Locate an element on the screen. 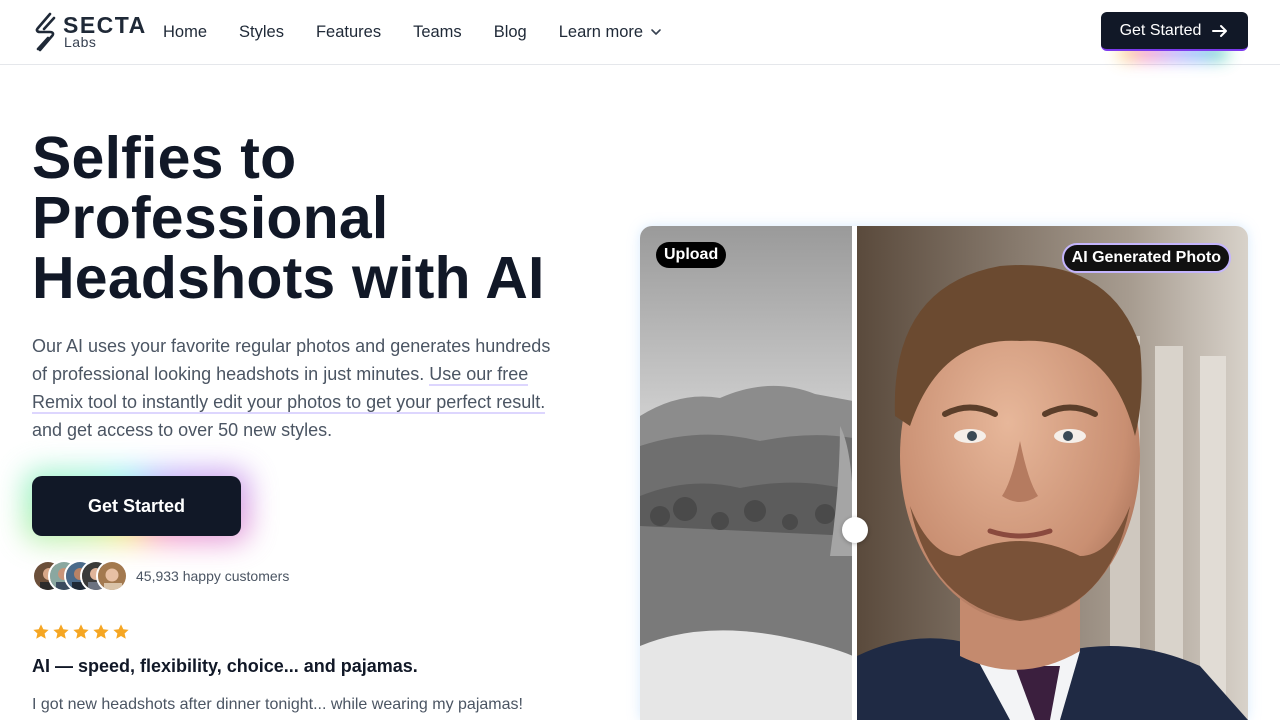 The image size is (1280, 720). comparison-divider is located at coordinates (854, 473).